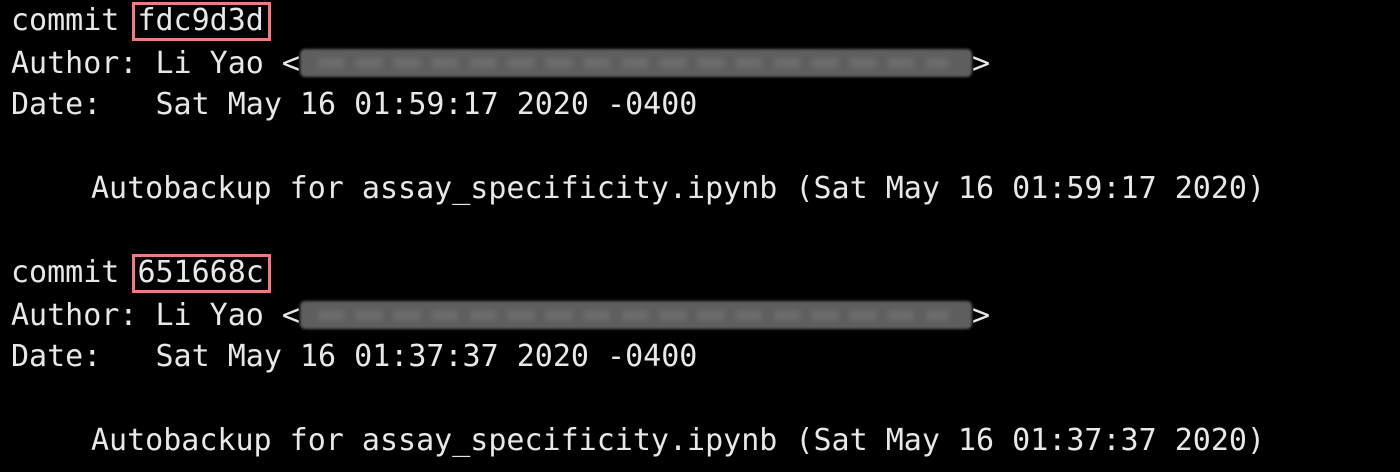 The image size is (1400, 472). Describe the element at coordinates (426, 104) in the screenshot. I see `commit-date: Sat May 16 01:59:17 2020 -0400` at that location.